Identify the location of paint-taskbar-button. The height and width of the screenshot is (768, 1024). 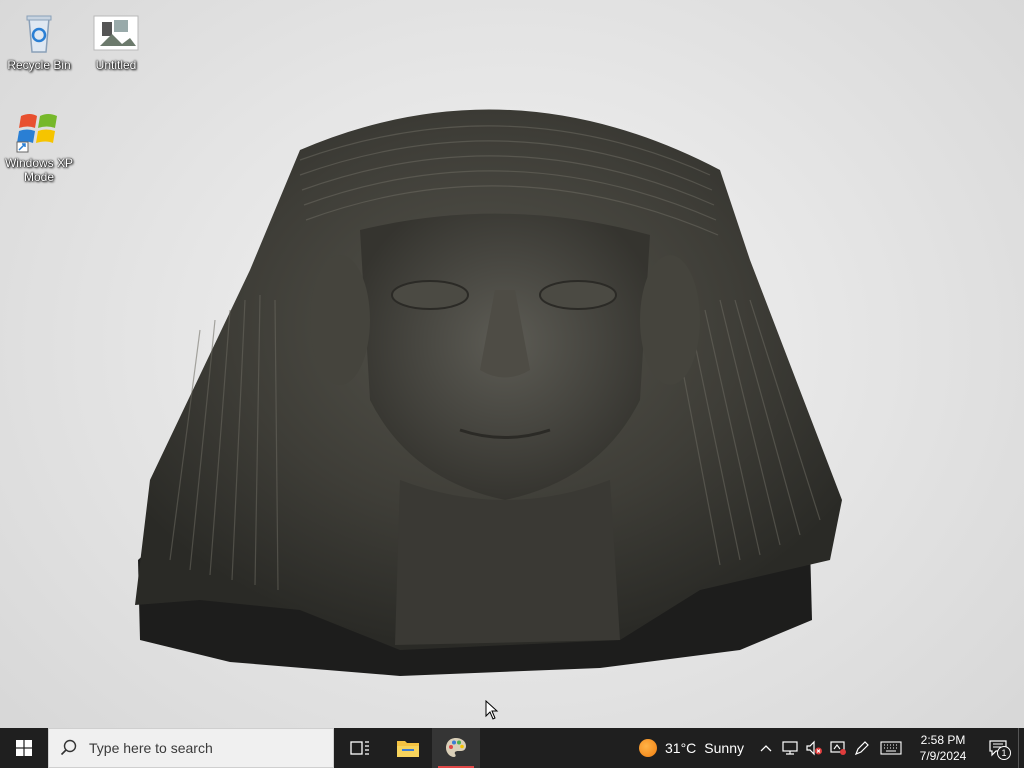
(456, 748).